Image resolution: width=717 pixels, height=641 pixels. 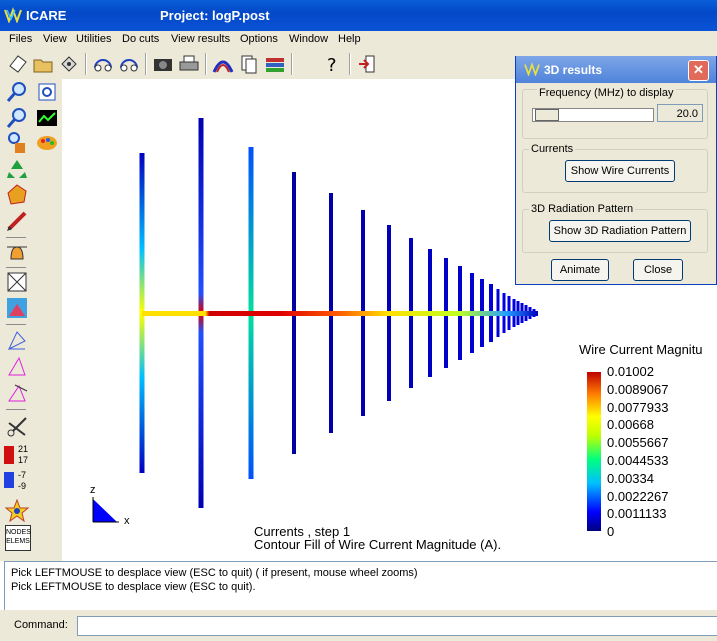 I want to click on print-icon, so click(x=189, y=64).